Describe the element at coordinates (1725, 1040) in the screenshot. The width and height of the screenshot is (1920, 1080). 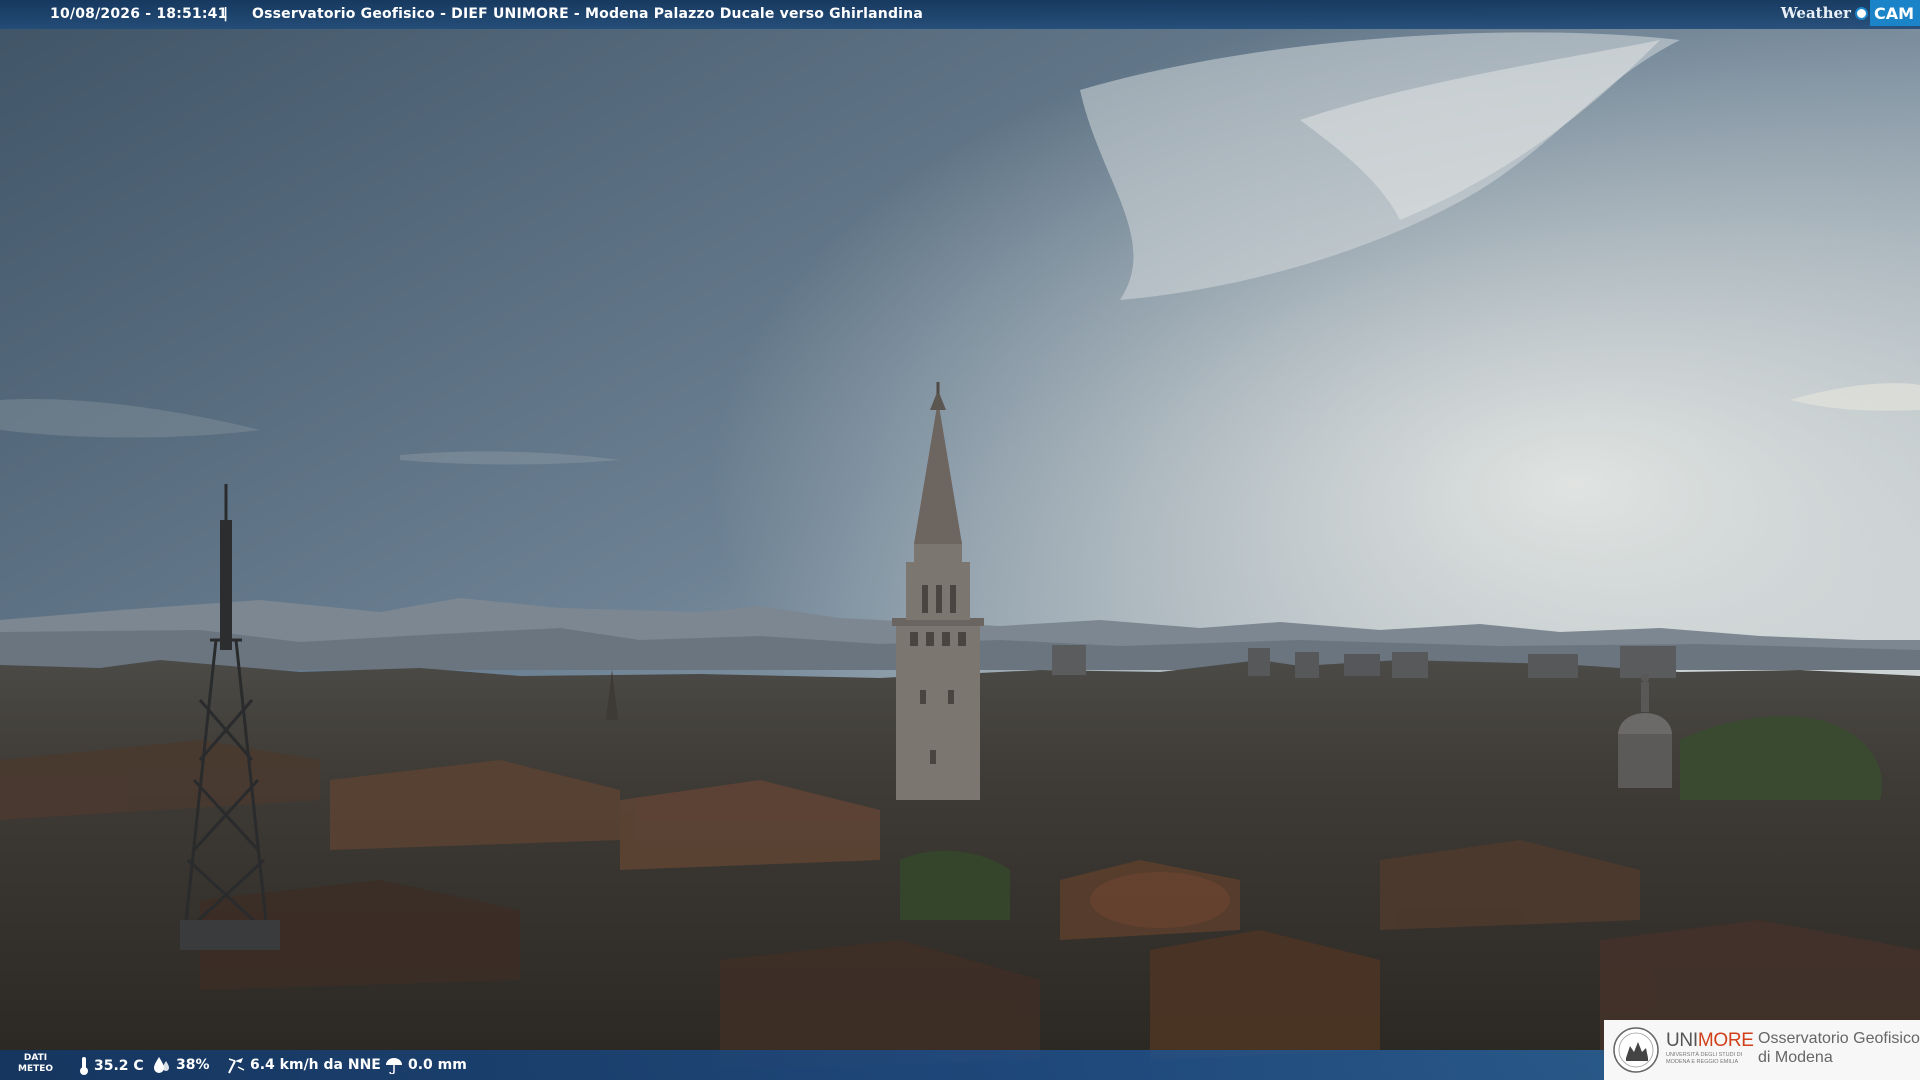
I see `unimore-name-b: MORE` at that location.